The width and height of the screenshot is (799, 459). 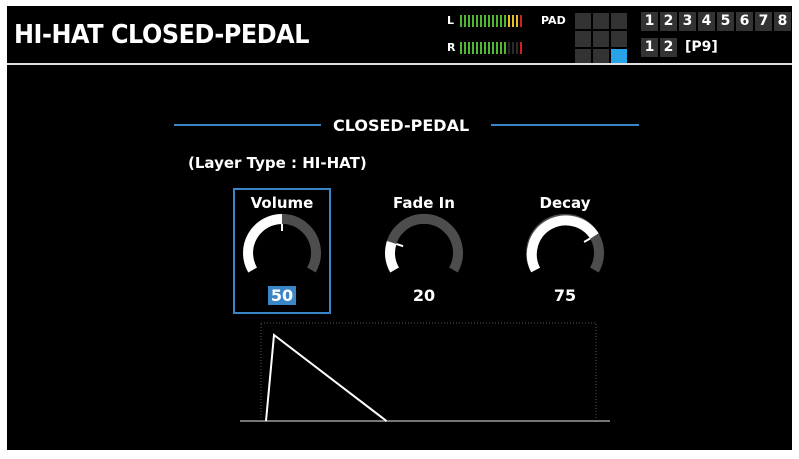 What do you see at coordinates (649, 47) in the screenshot?
I see `sub-number: 1` at bounding box center [649, 47].